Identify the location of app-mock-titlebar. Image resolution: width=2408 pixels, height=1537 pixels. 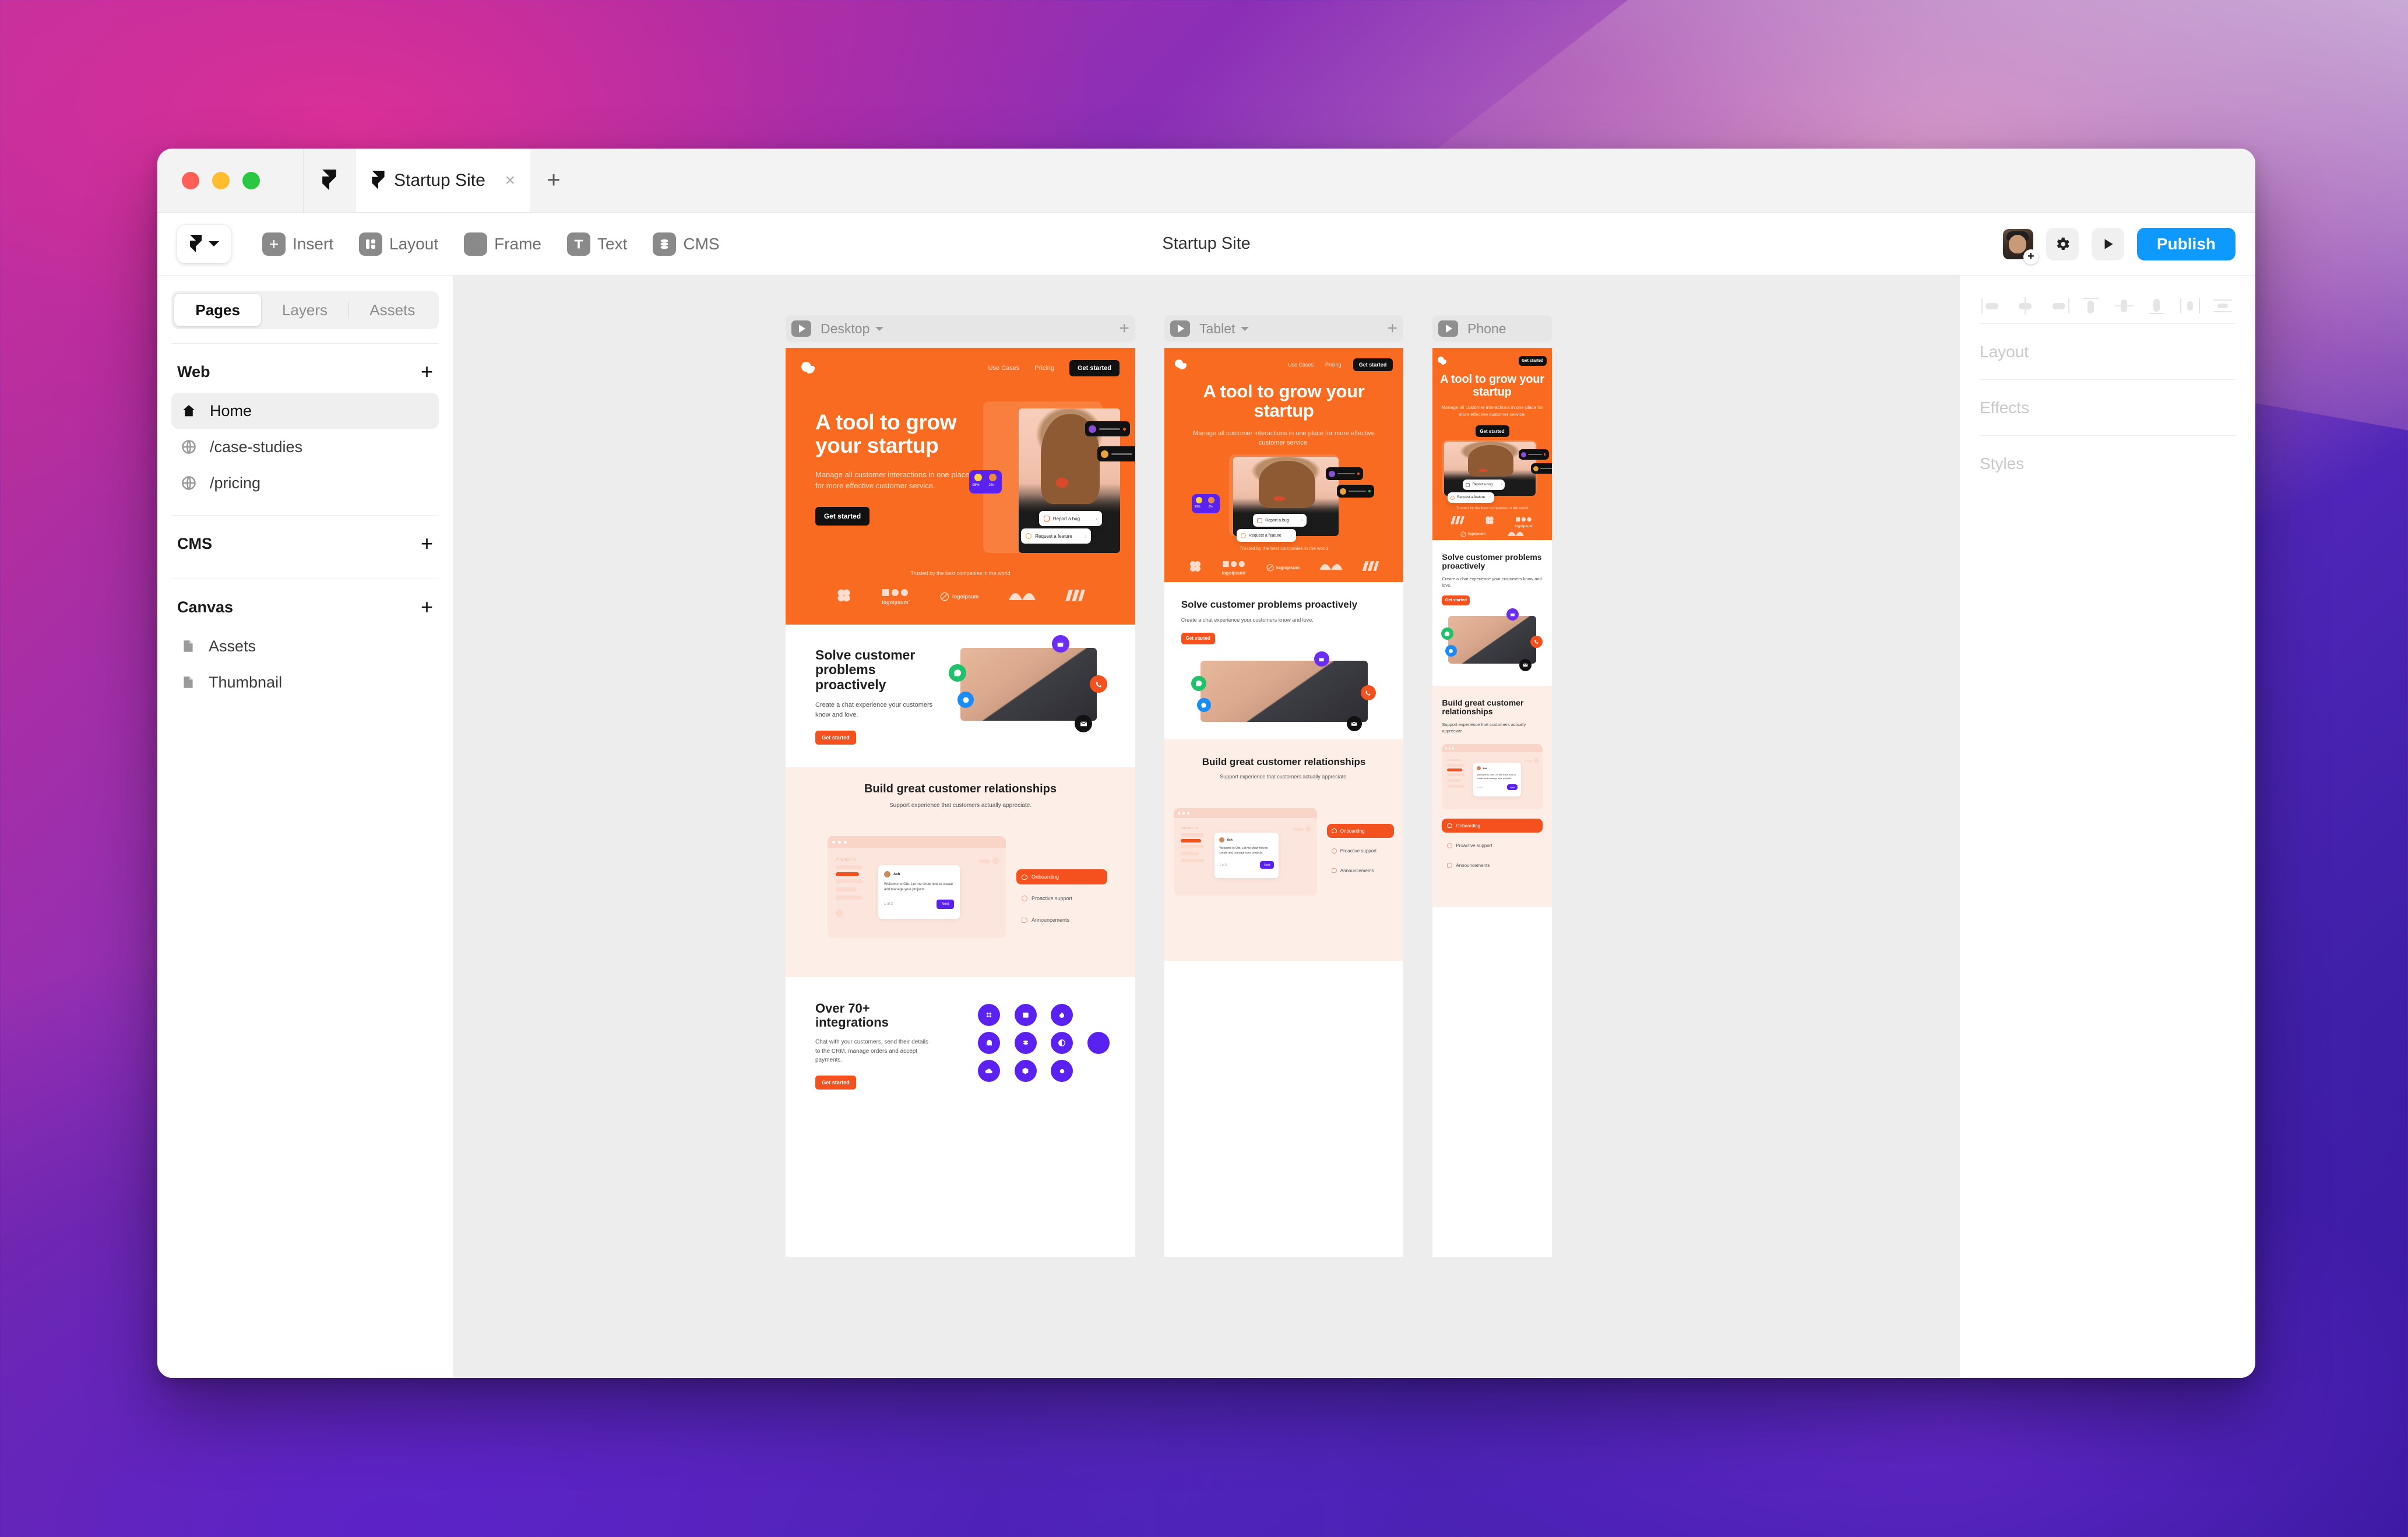
(1492, 748).